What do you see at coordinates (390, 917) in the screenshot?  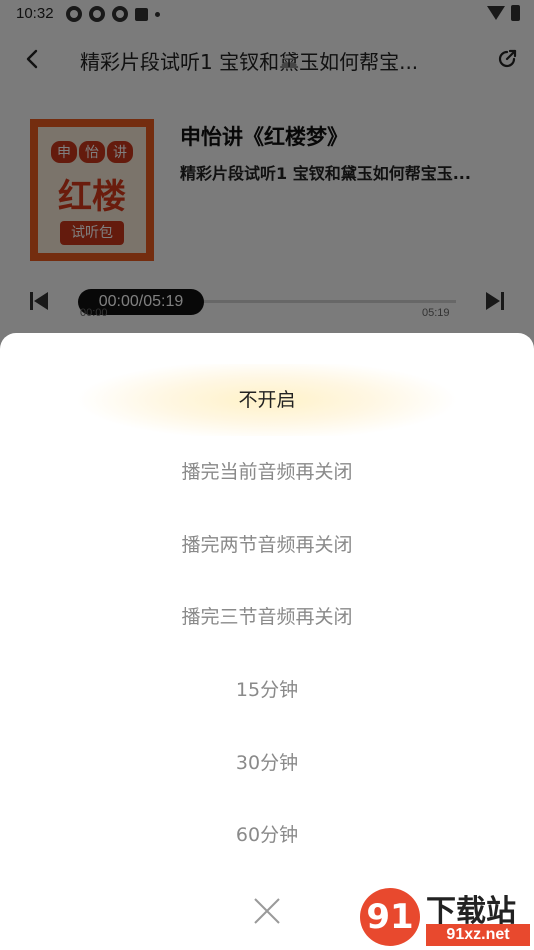 I see `watermark-logo: 91` at bounding box center [390, 917].